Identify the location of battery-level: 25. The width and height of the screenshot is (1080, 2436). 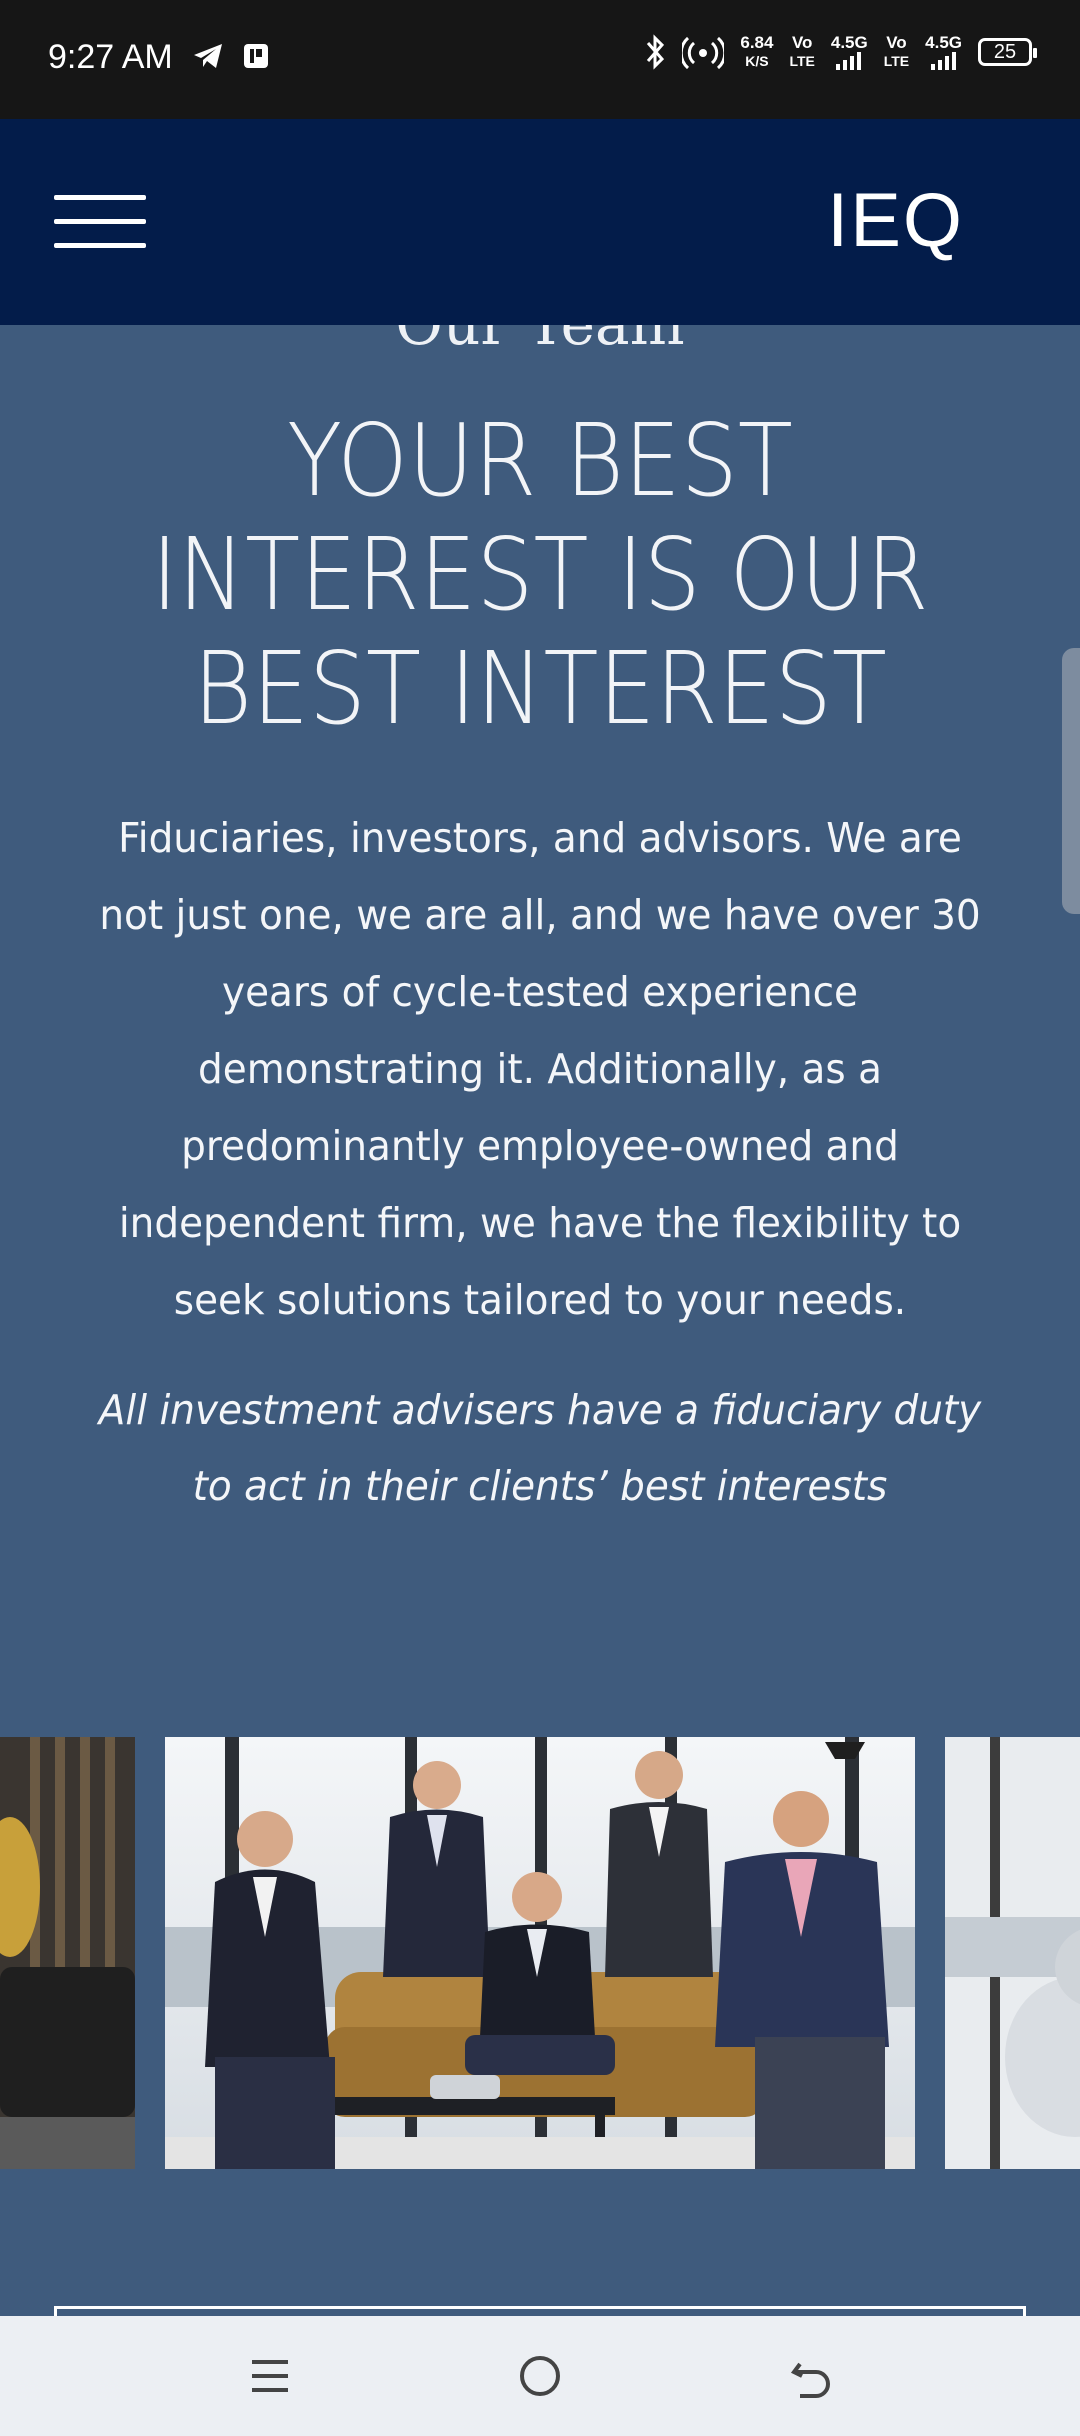
(1005, 51).